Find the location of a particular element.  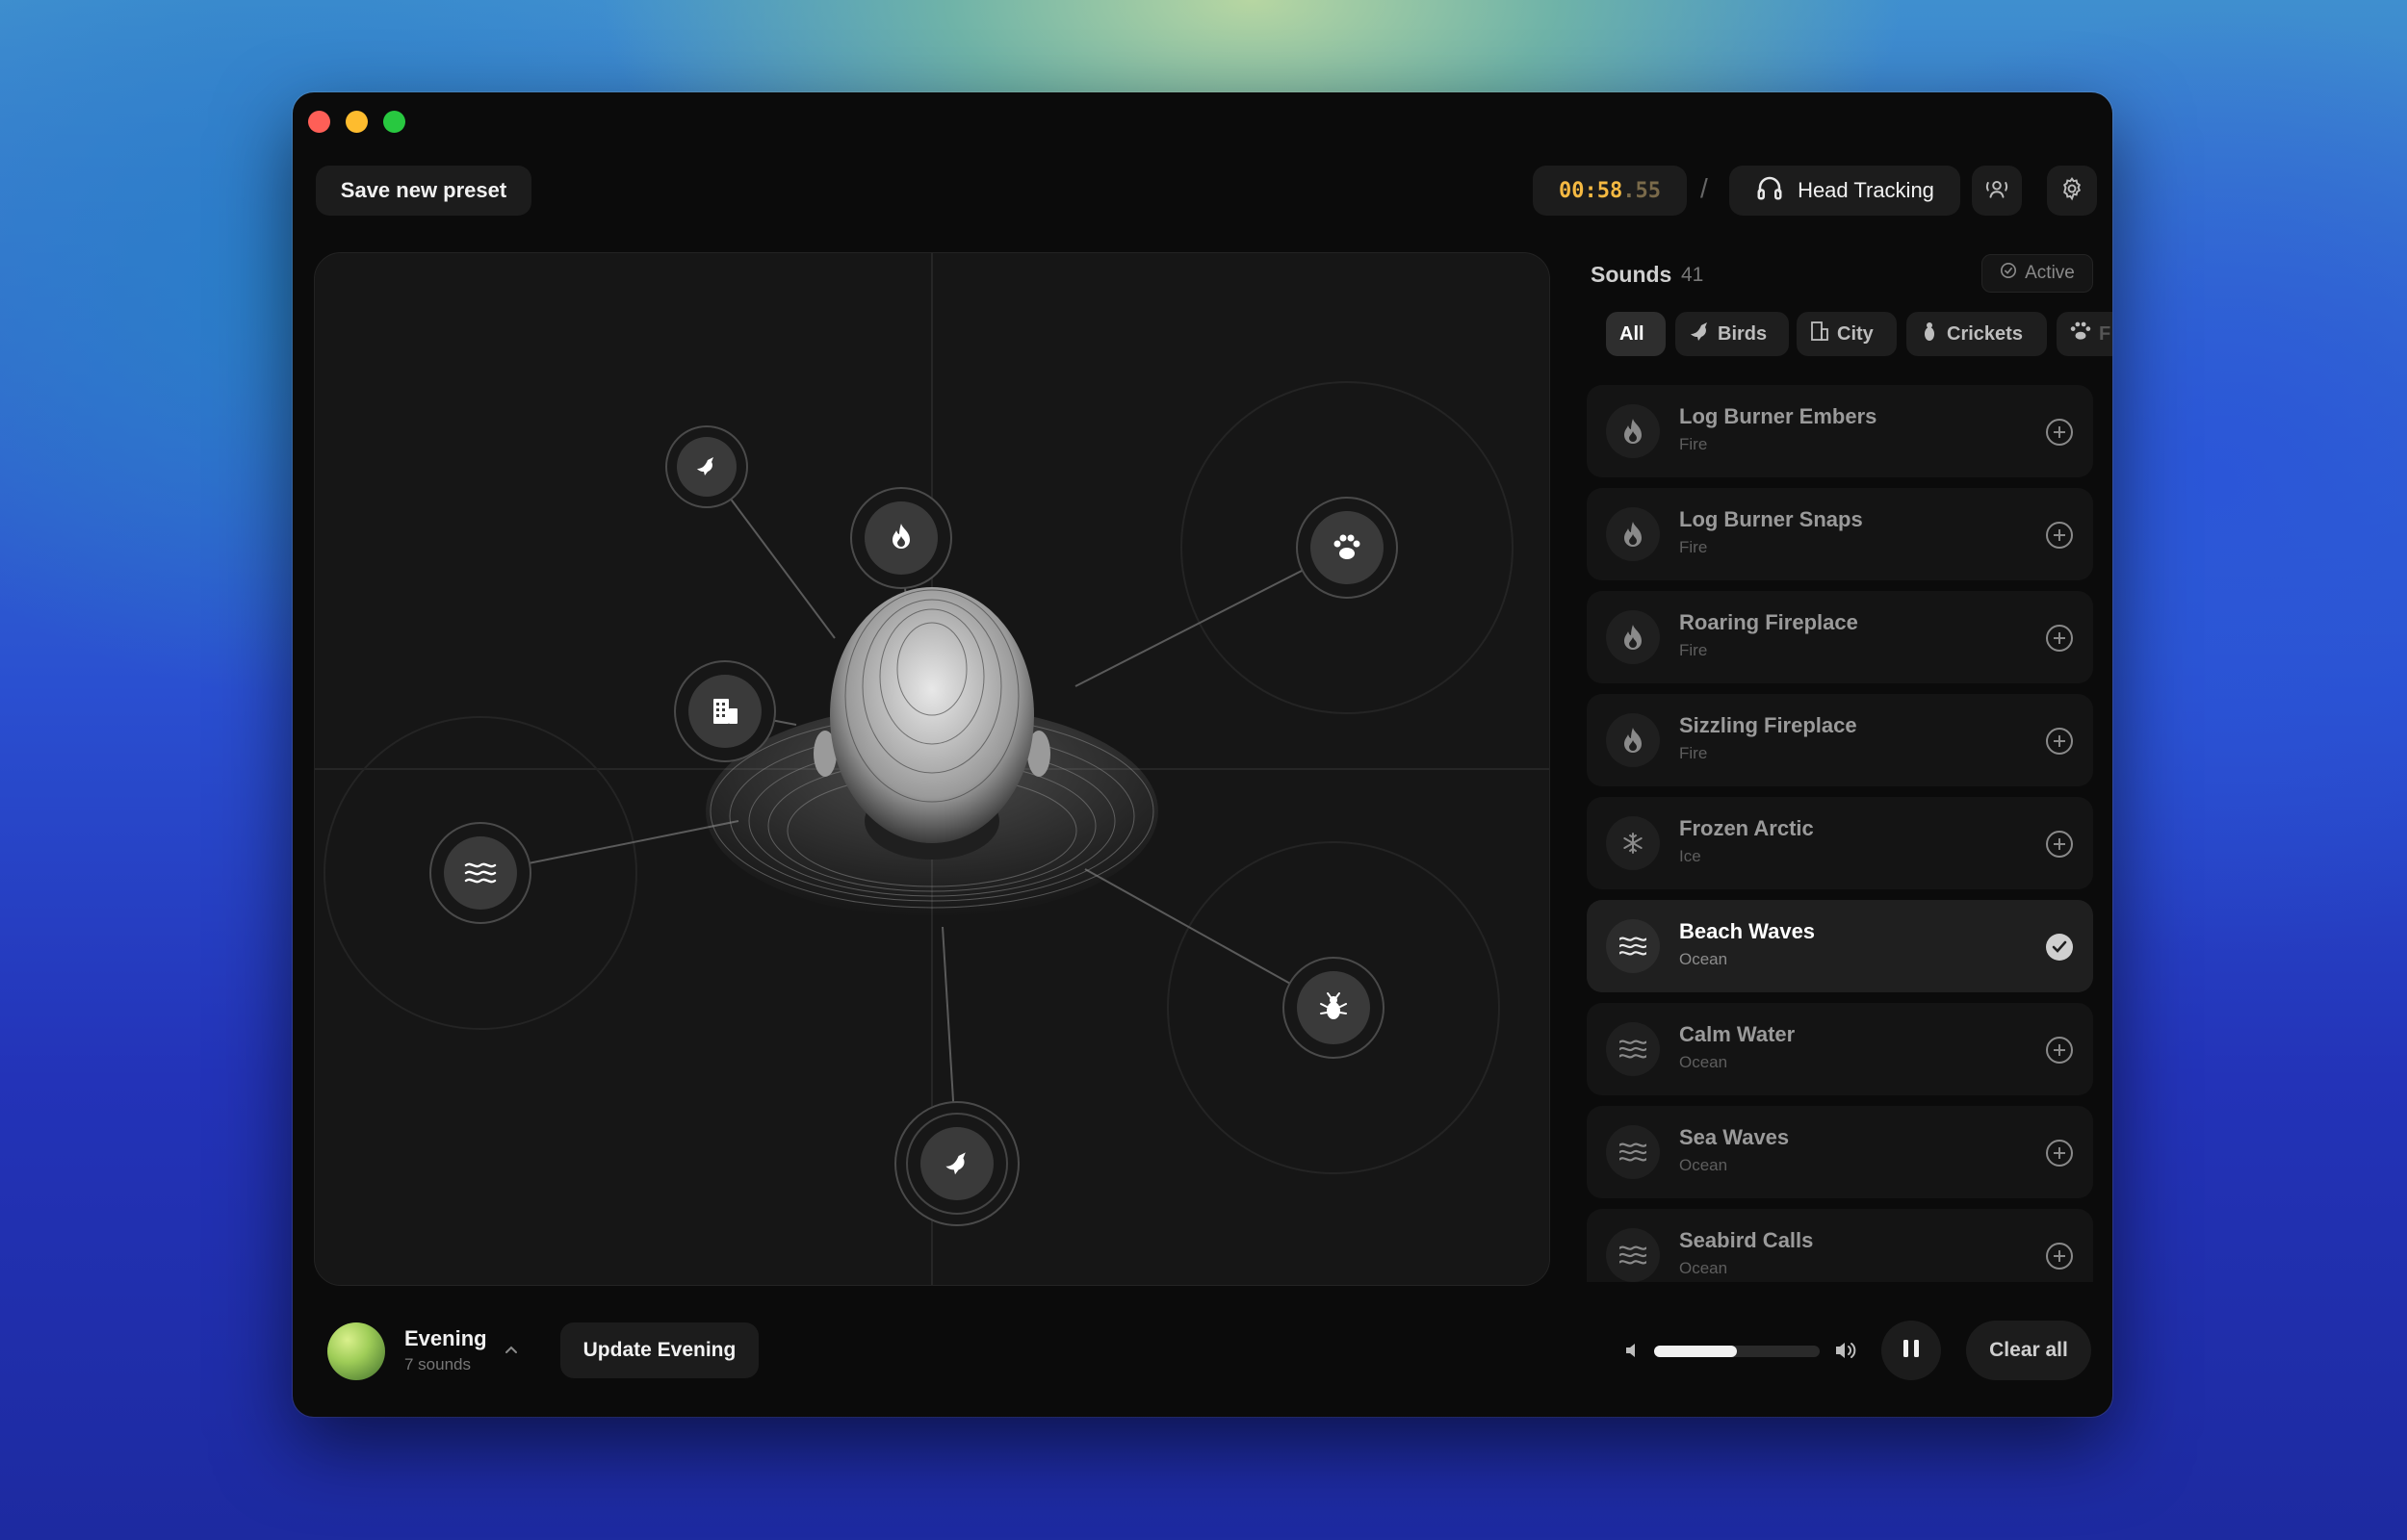

head-tracking-label: Head Tracking is located at coordinates (1866, 190).